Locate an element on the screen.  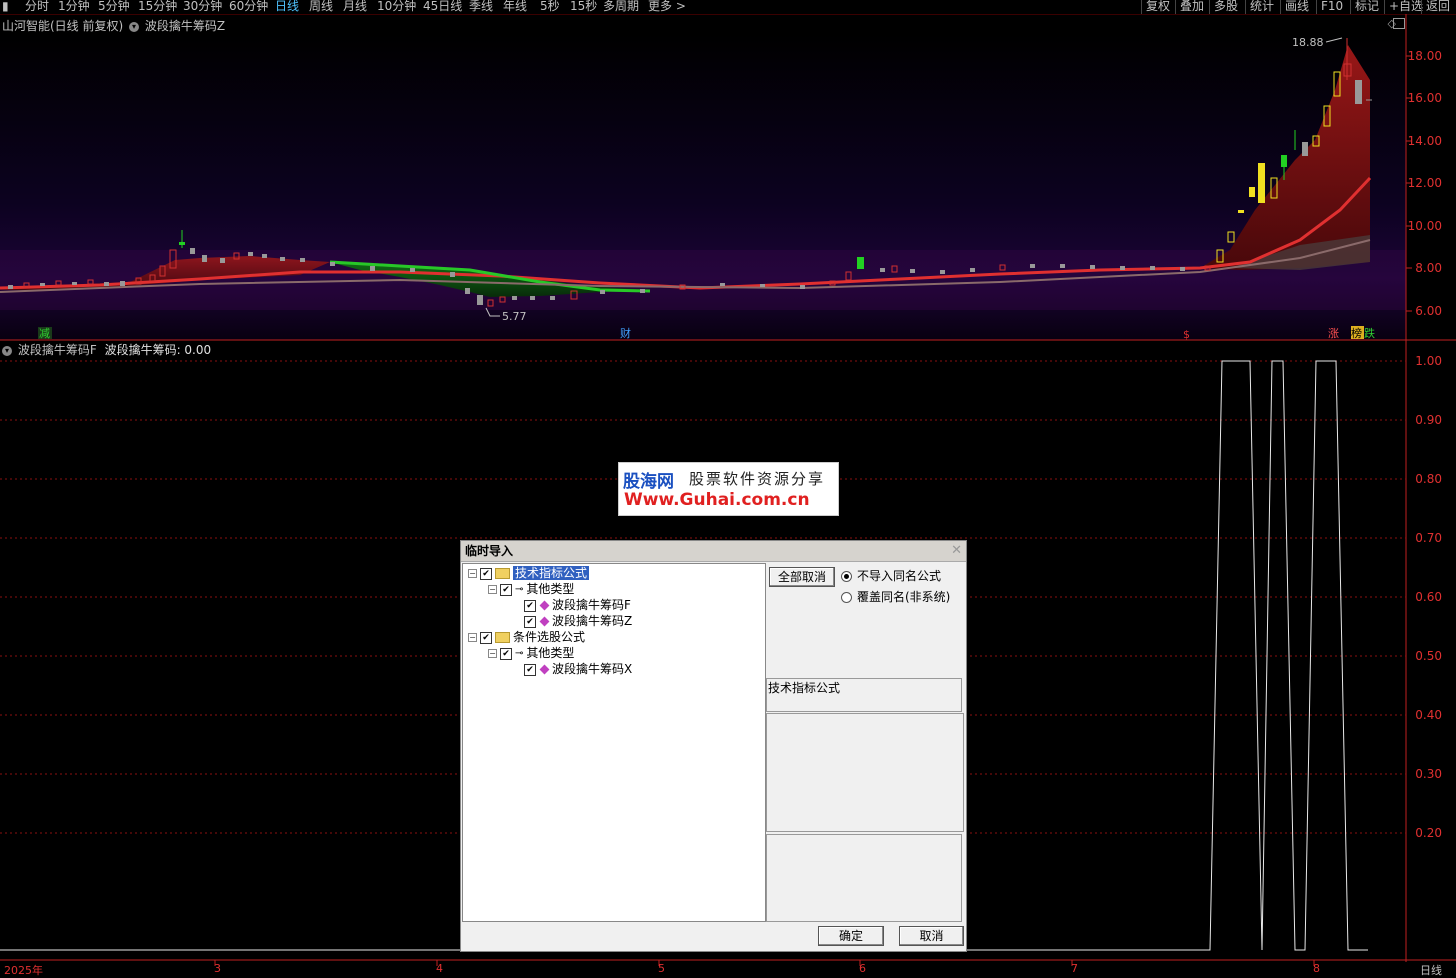
cancel-button: 取消 is located at coordinates (931, 936).